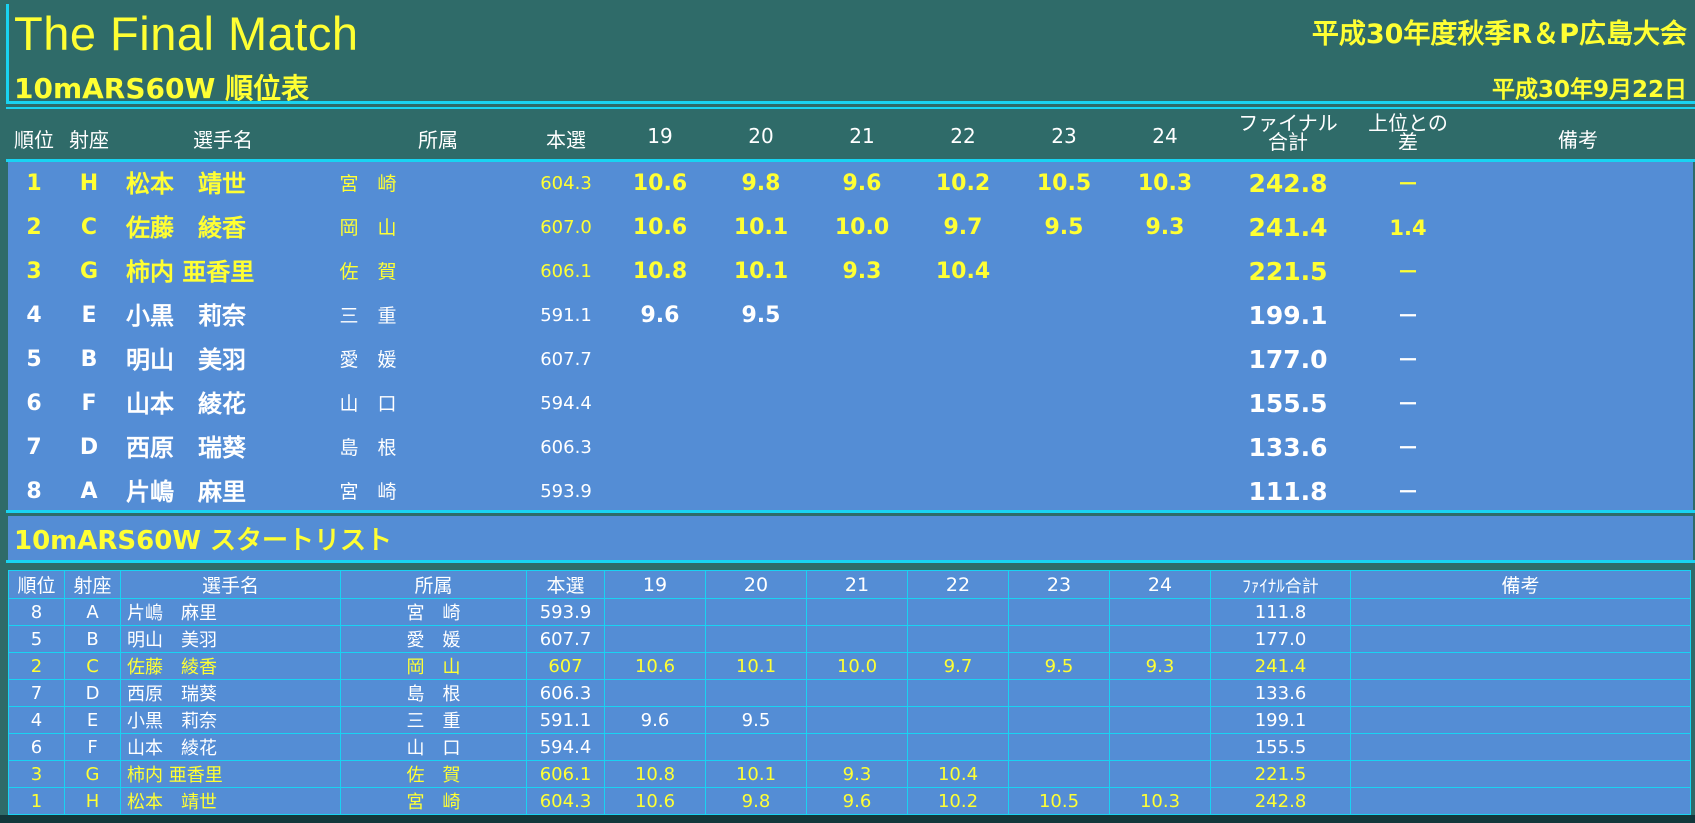  I want to click on sl-main: 594.4, so click(565, 747).